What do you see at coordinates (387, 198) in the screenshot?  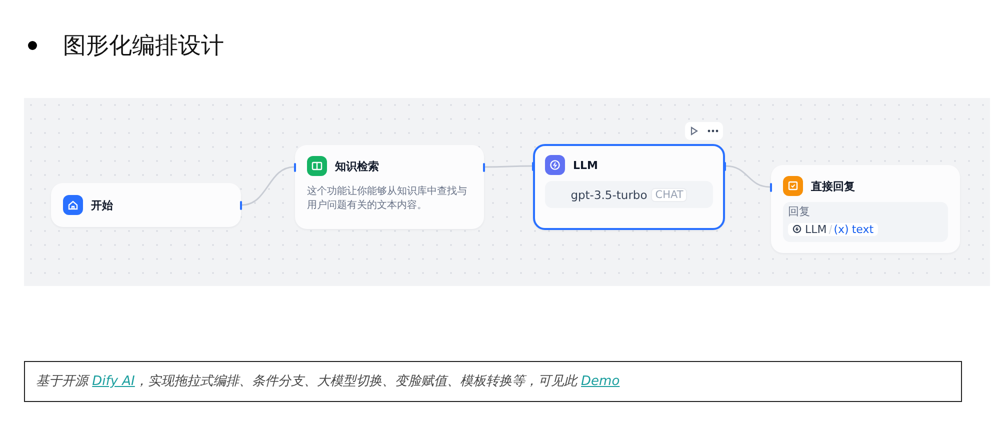 I see `node-description: 这个功能让你能够从知识库中查找与用户问题有关的文本内容。` at bounding box center [387, 198].